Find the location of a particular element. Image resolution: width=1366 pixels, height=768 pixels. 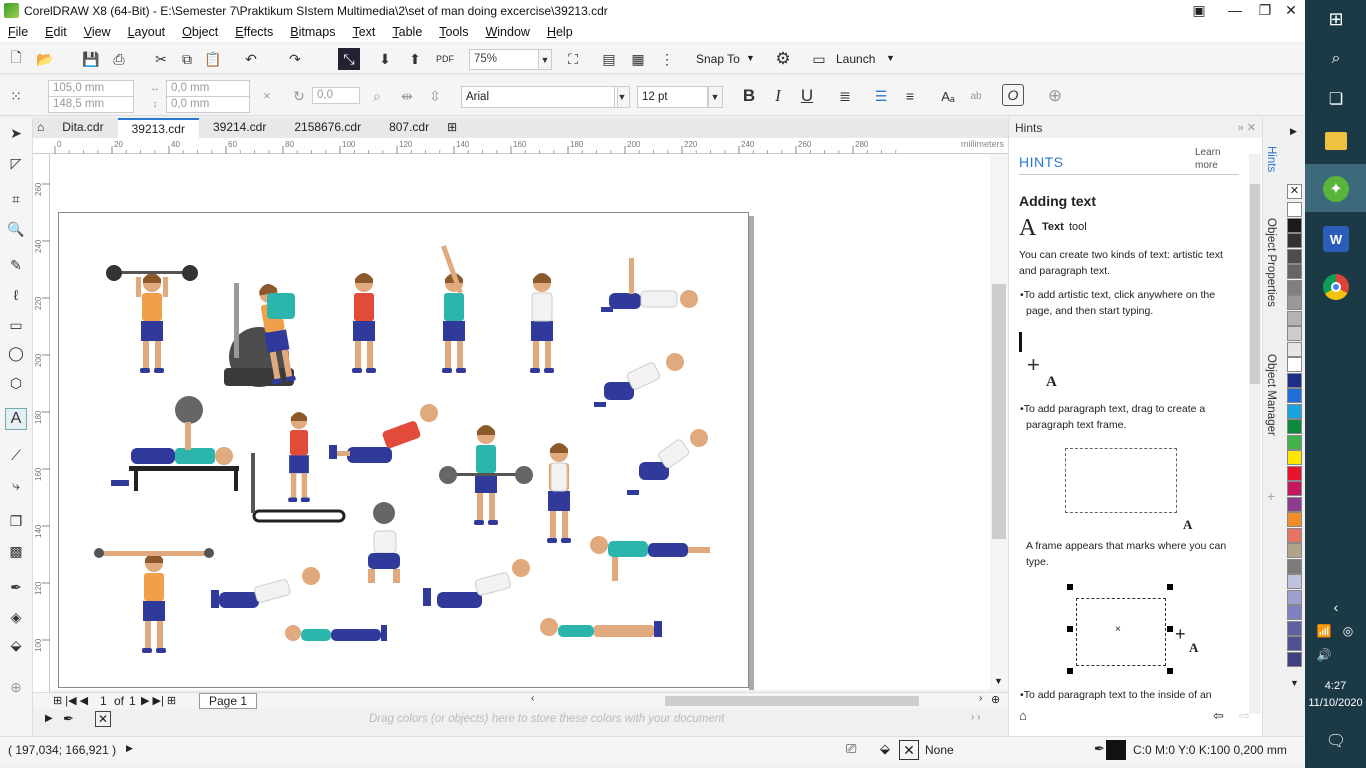

menu-tools: Tools is located at coordinates (453, 32).